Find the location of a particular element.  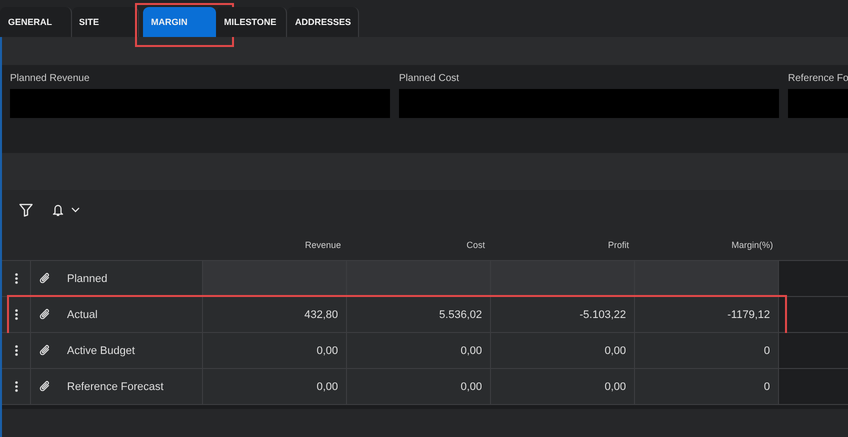

field-label: Planned Cost is located at coordinates (429, 79).